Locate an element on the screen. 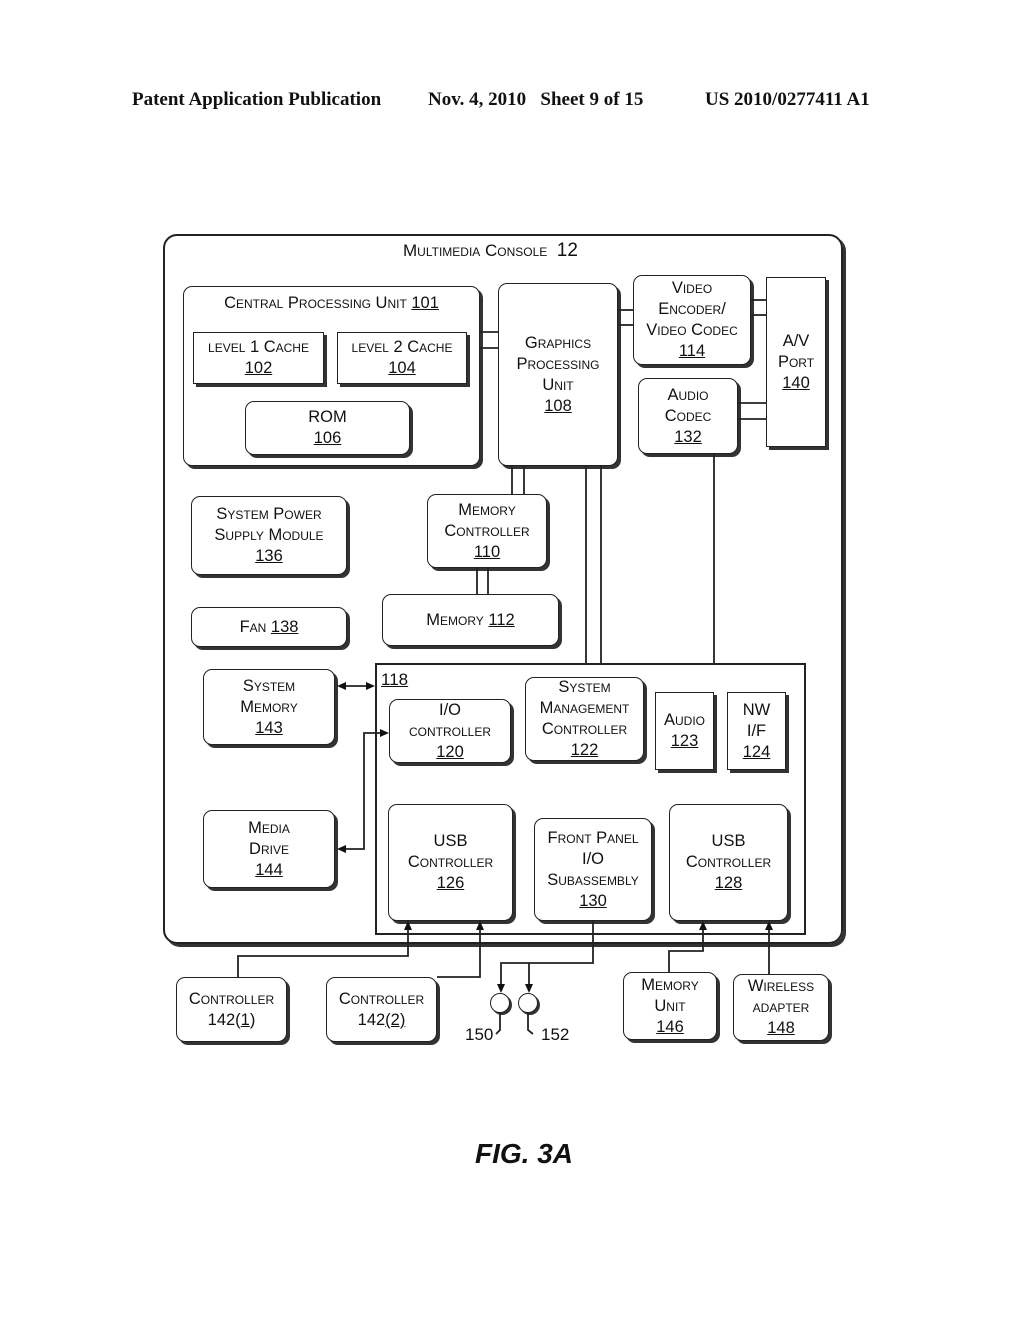  memory-controller-box: Memory Controller 110 is located at coordinates (487, 531).